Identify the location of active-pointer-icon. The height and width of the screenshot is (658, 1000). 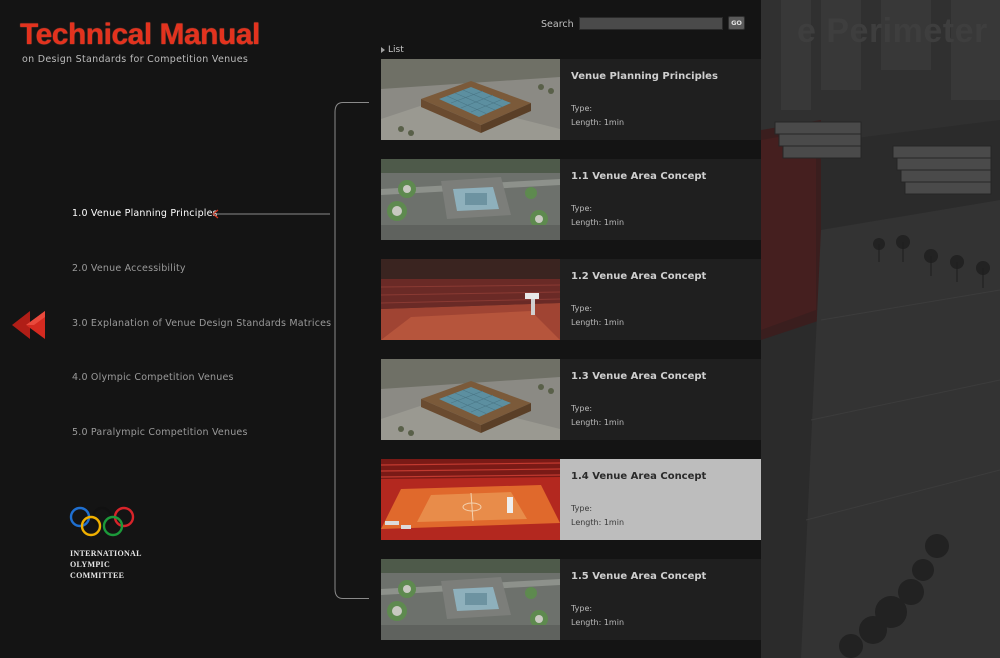
(271, 214).